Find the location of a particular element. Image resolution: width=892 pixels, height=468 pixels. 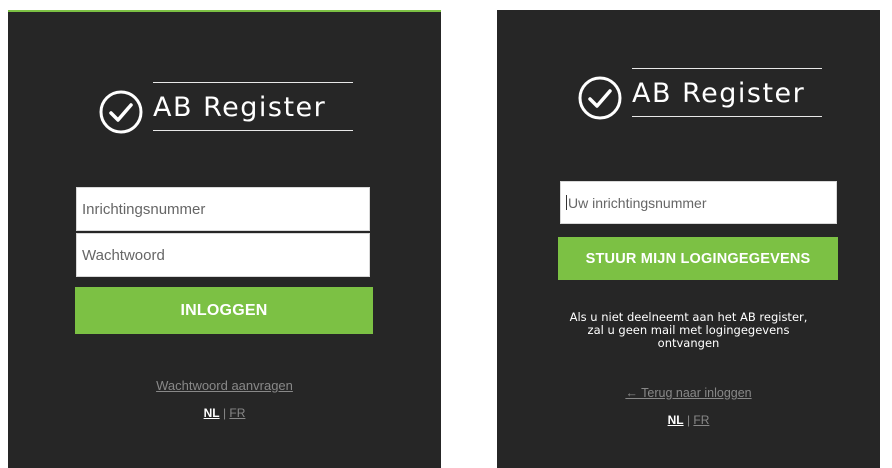

send-credentials-button: STUUR MIJN LOGINGEGEVENS is located at coordinates (698, 258).